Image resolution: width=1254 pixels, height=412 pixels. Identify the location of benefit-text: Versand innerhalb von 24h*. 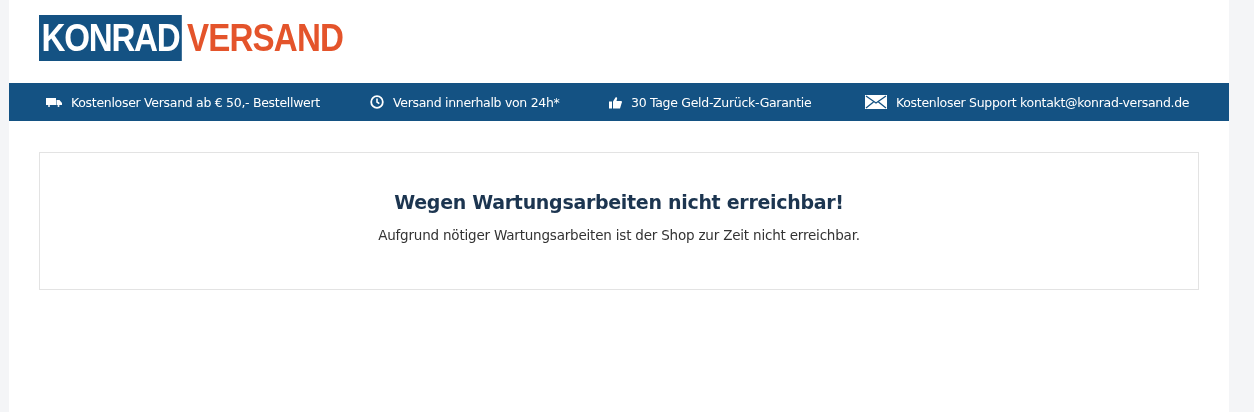
(476, 102).